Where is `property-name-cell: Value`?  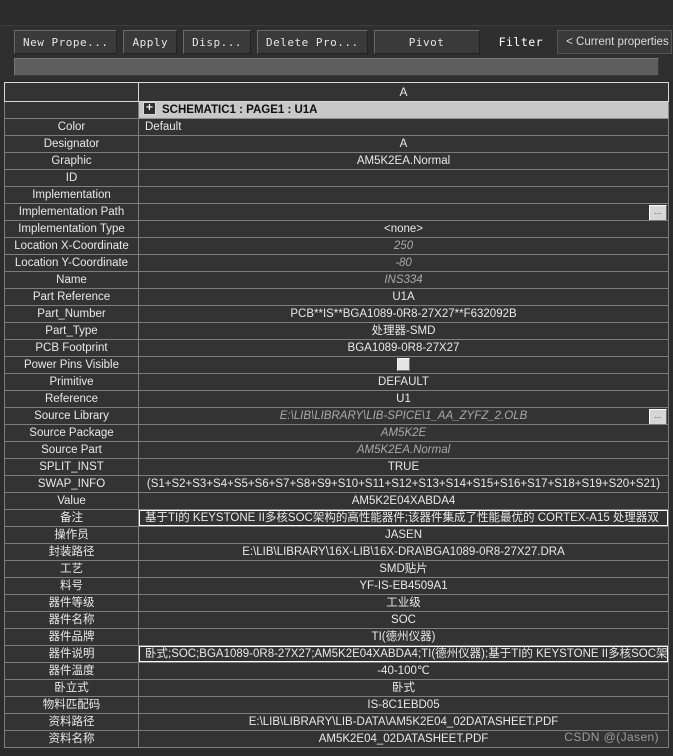
property-name-cell: Value is located at coordinates (71, 501).